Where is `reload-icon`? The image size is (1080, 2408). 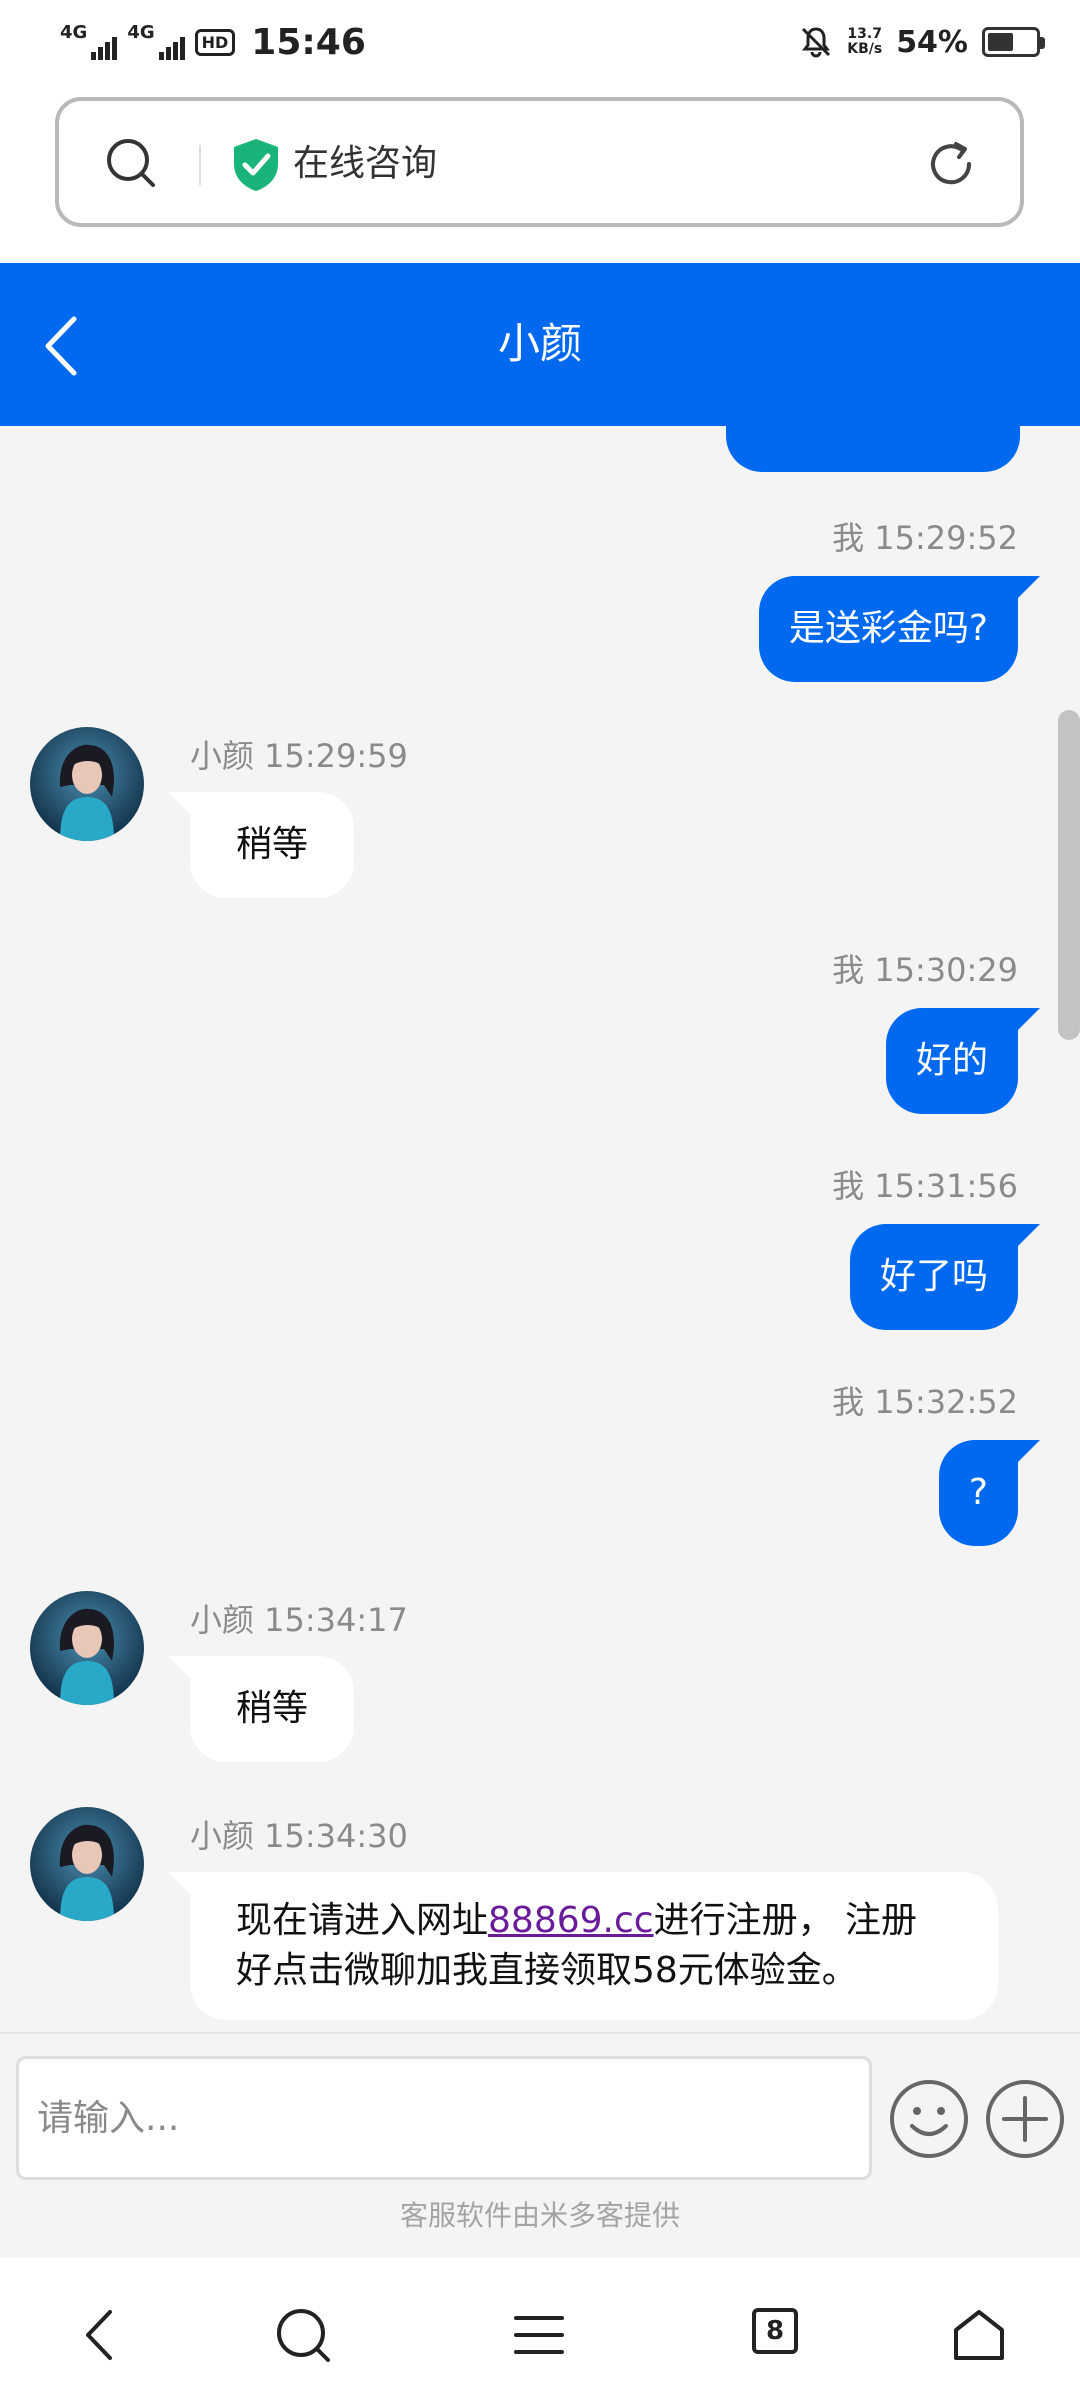 reload-icon is located at coordinates (951, 164).